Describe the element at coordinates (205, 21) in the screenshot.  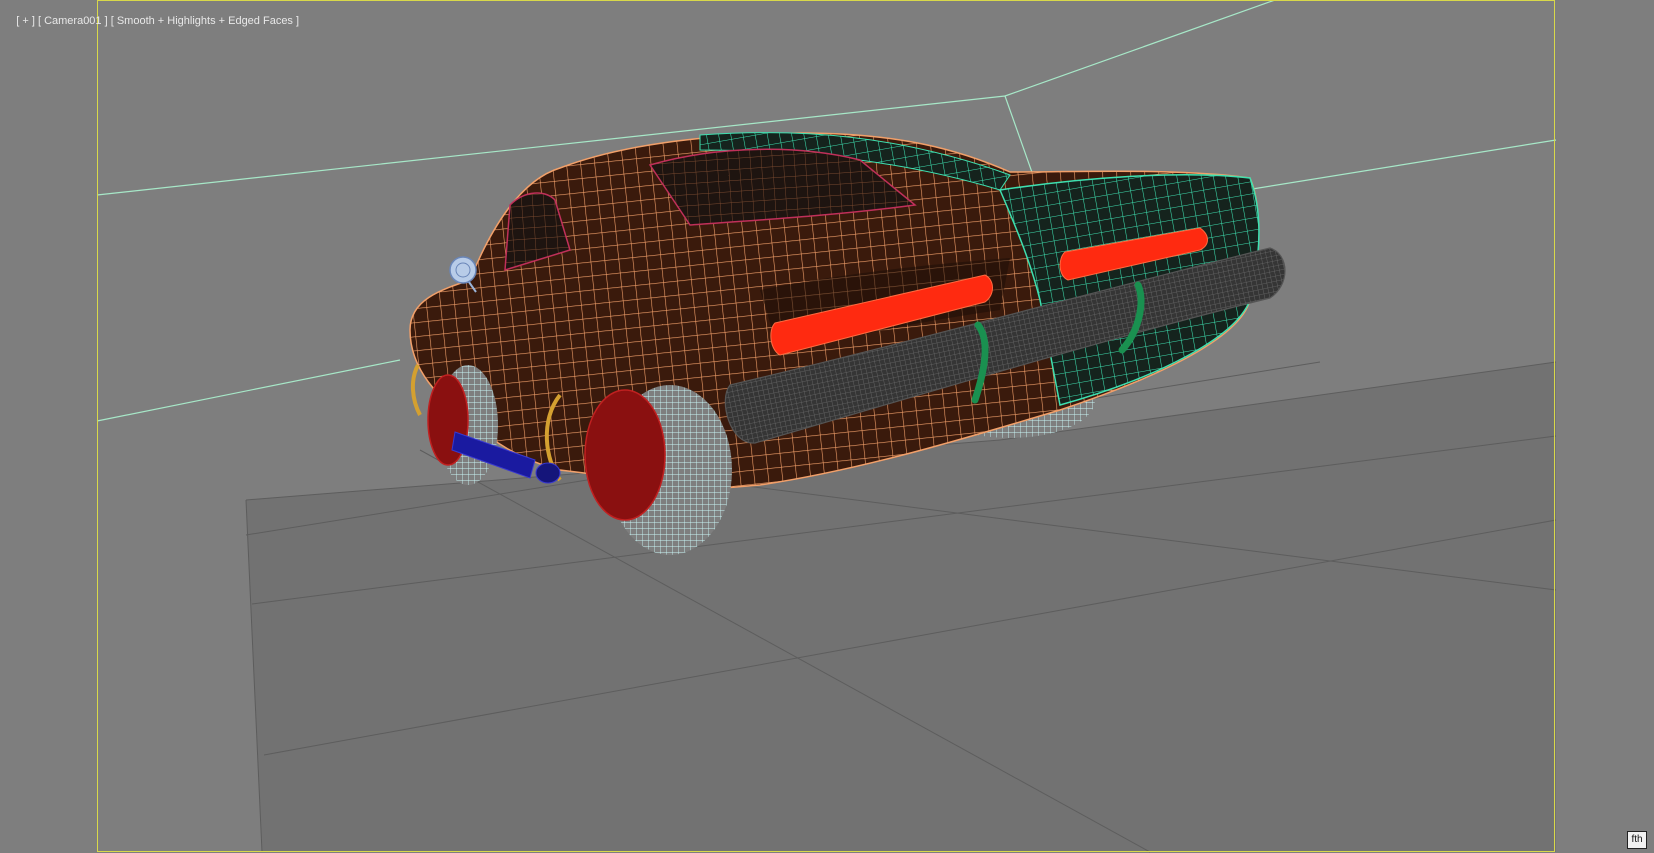
I see `viewport-shading-menu: [ Smooth + Highlights + Edged Faces ]` at that location.